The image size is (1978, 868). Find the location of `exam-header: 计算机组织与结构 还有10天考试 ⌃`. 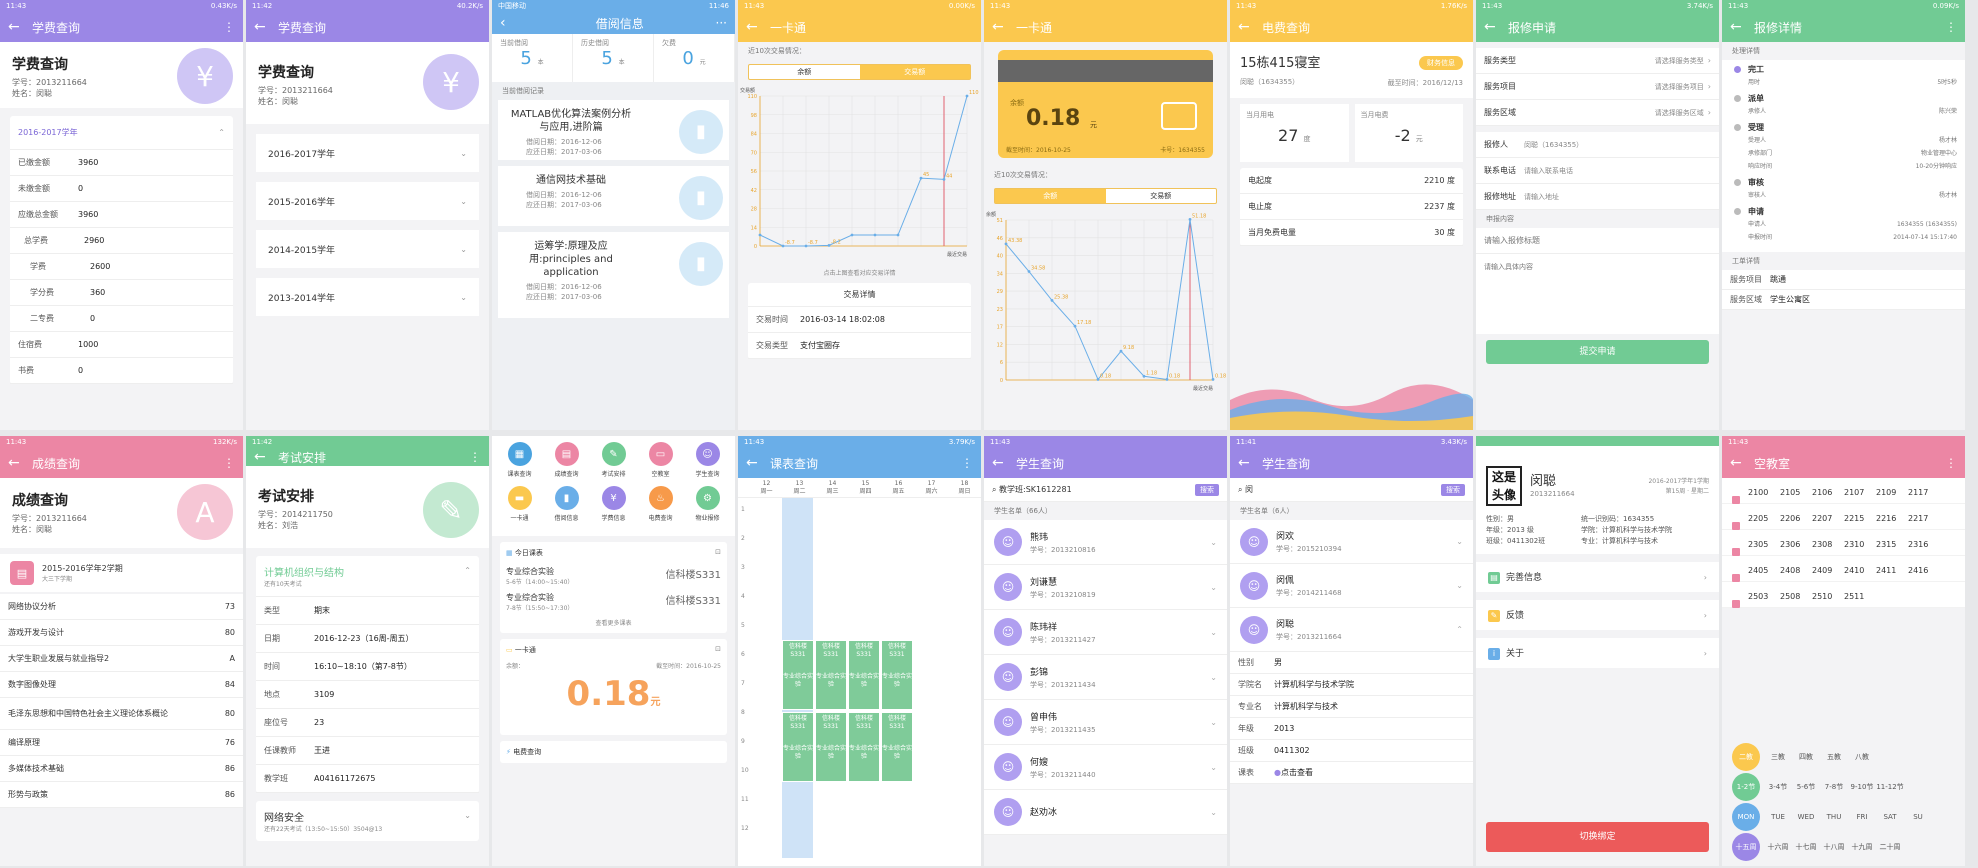

exam-header: 计算机组织与结构 还有10天考试 ⌃ is located at coordinates (367, 576).